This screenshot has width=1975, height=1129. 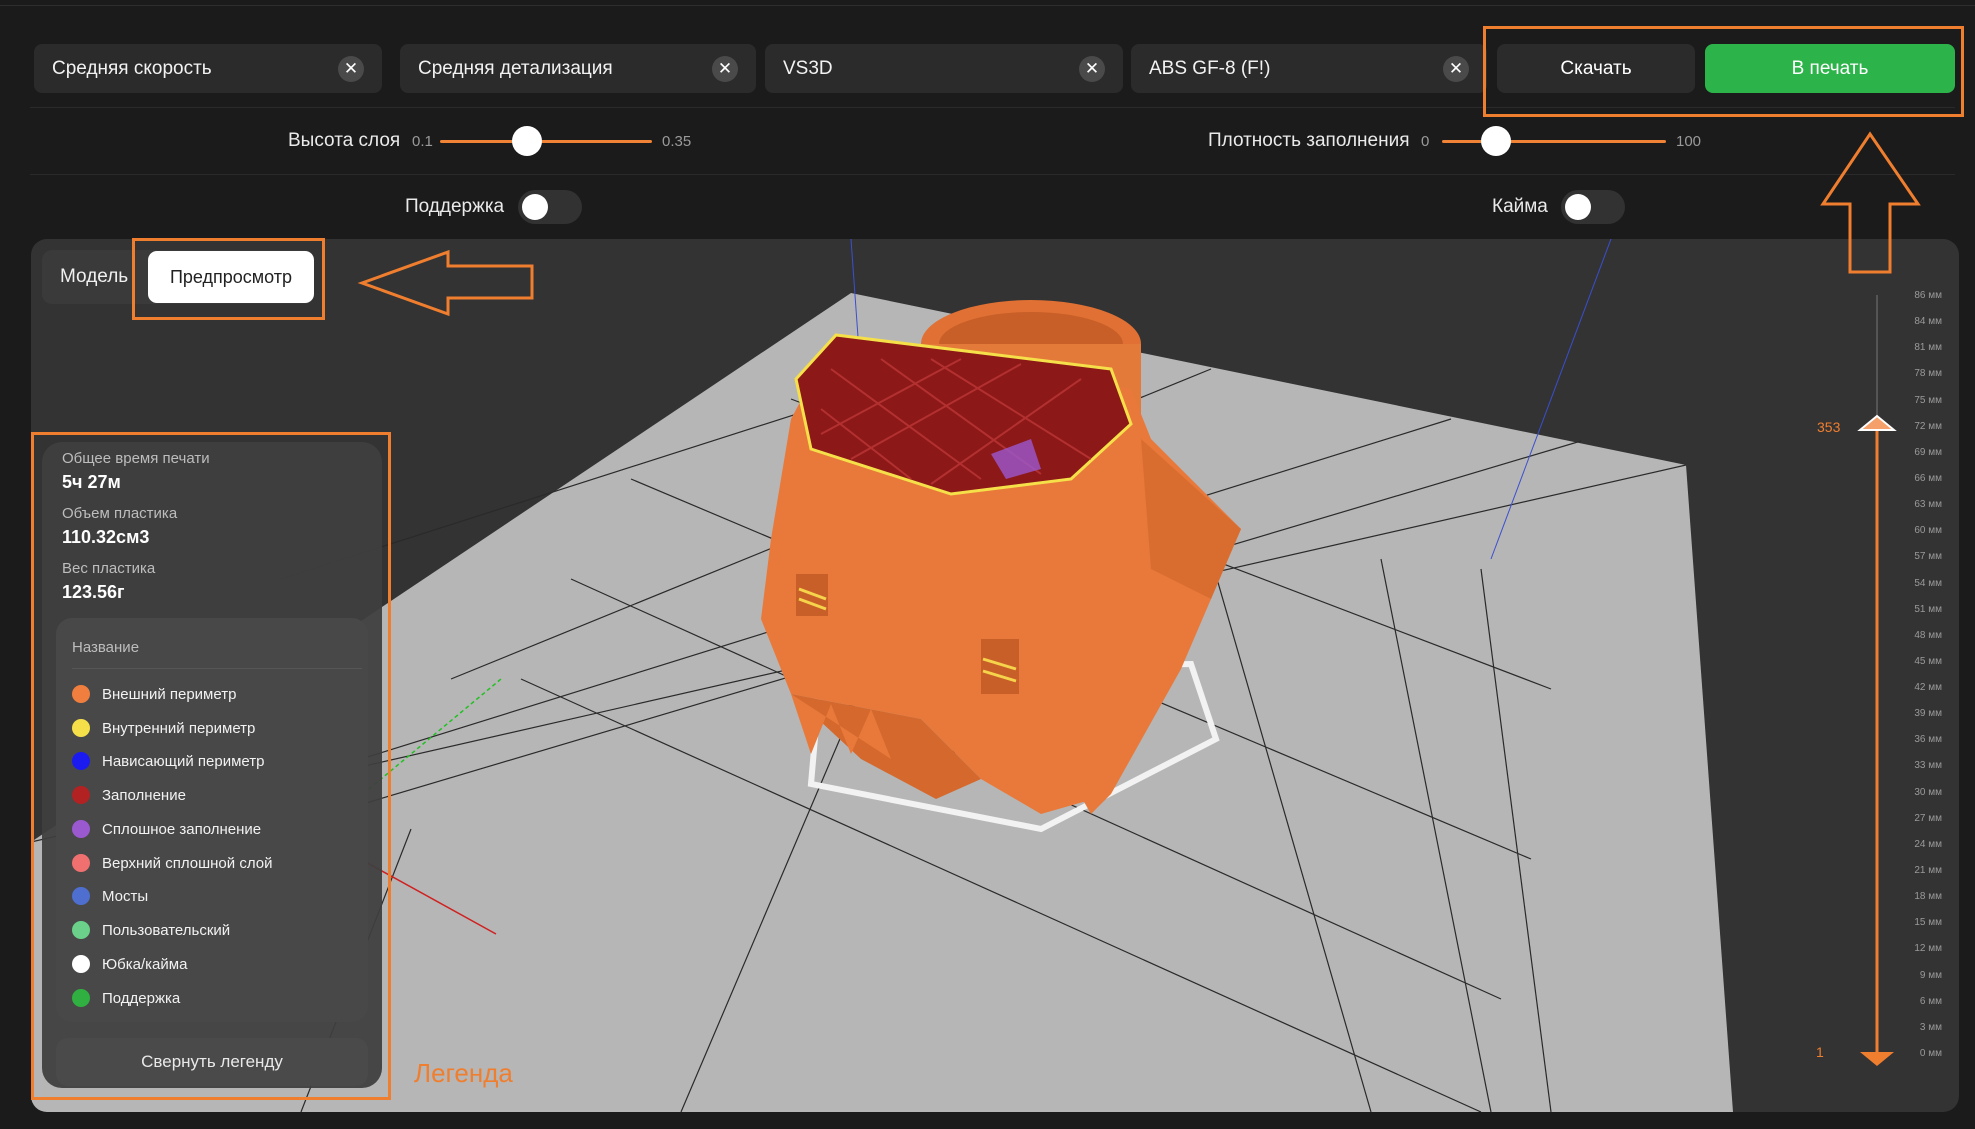 I want to click on layer-height-max: 0.35, so click(x=677, y=141).